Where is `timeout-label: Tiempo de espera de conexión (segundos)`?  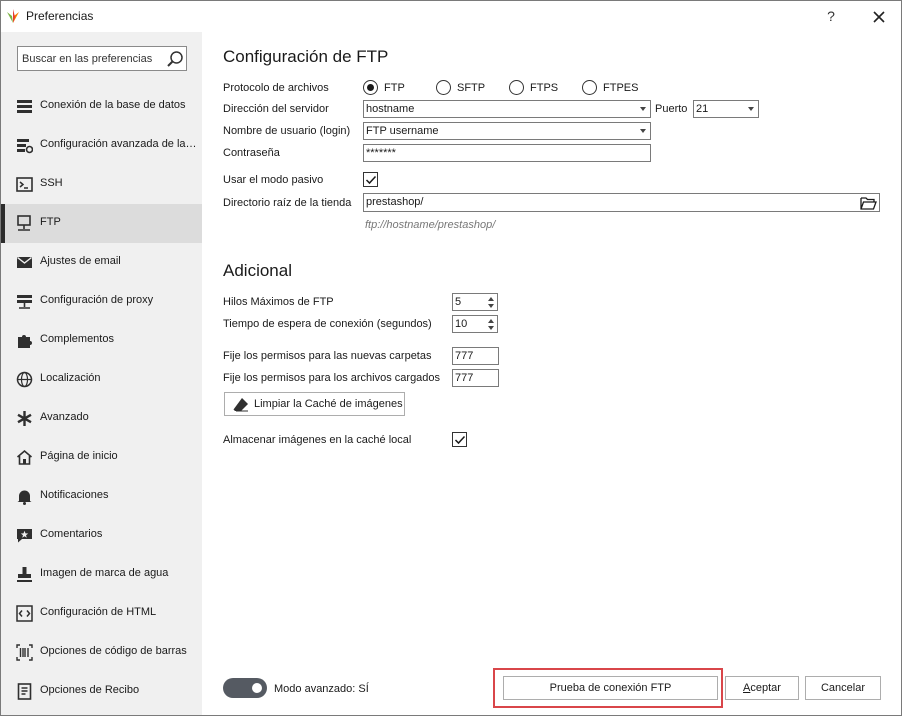
timeout-label: Tiempo de espera de conexión (segundos) is located at coordinates (327, 324).